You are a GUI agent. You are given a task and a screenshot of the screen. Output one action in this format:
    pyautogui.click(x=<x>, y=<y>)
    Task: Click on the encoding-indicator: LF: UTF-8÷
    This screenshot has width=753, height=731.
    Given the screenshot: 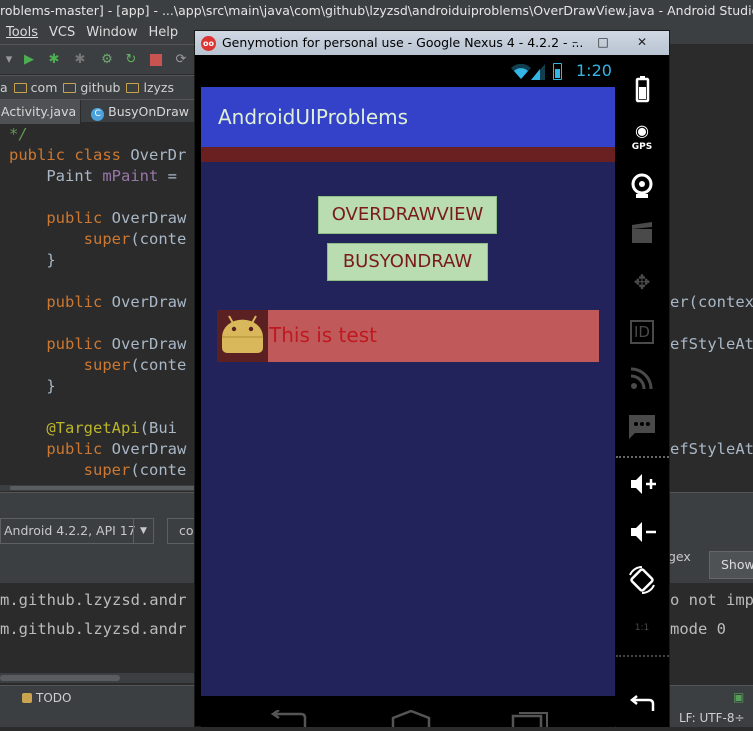 What is the action you would take?
    pyautogui.click(x=712, y=718)
    